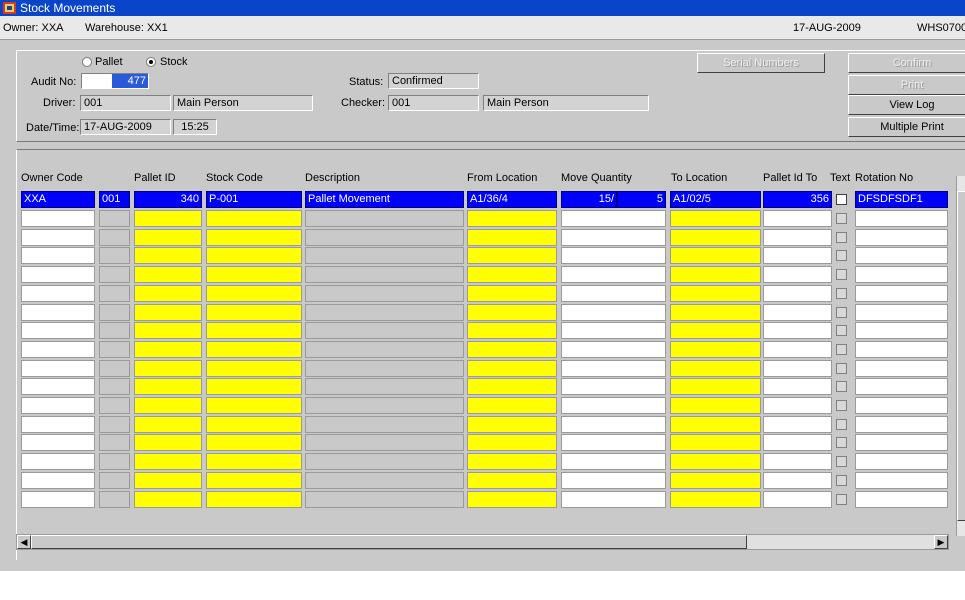 Image resolution: width=965 pixels, height=600 pixels. I want to click on cell-owner-sub: 001, so click(114, 199).